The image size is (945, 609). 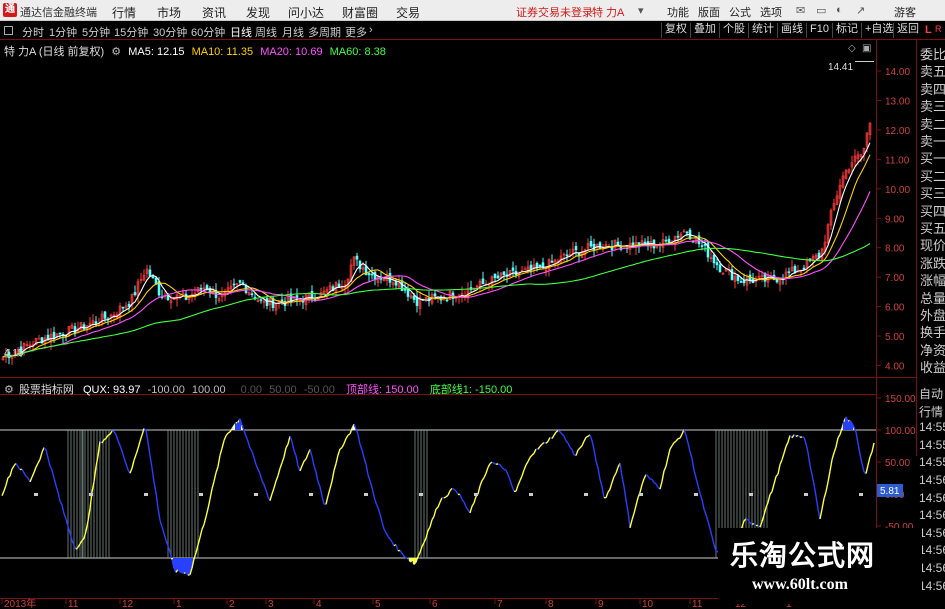 I want to click on watermark: 乐淘公式网 www.60lt.com, so click(x=820, y=566).